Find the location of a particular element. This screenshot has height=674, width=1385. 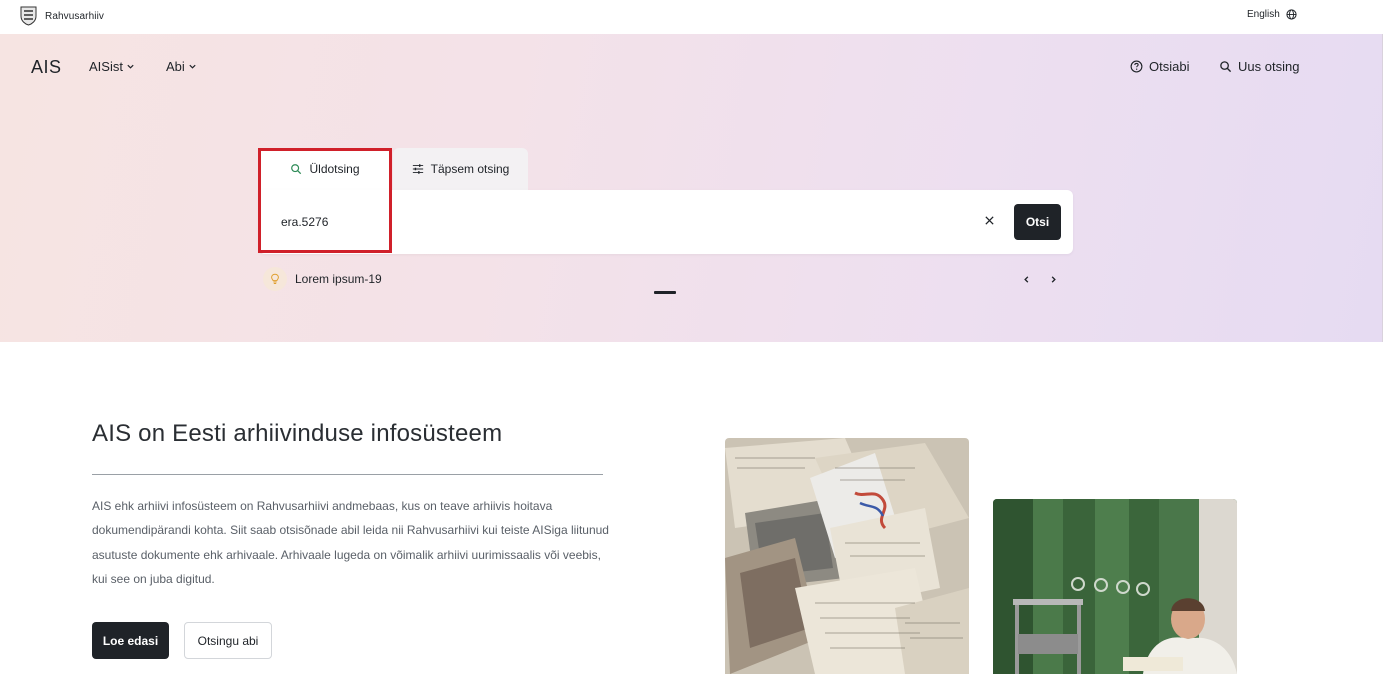

tab-general-search: Üldotsing is located at coordinates (325, 169).